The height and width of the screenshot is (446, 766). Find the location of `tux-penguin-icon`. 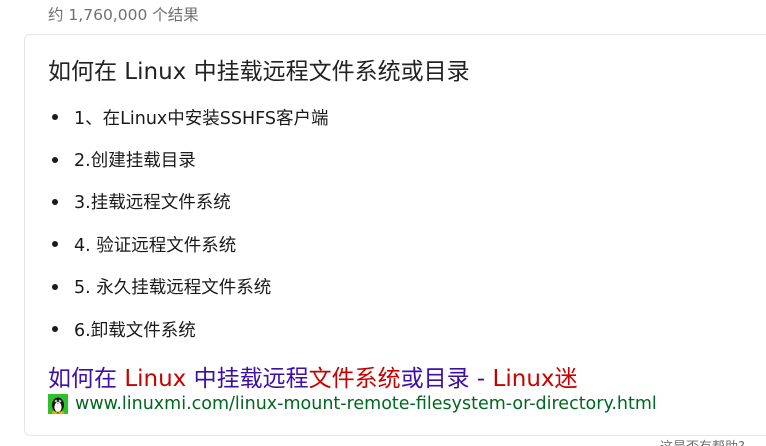

tux-penguin-icon is located at coordinates (58, 404).